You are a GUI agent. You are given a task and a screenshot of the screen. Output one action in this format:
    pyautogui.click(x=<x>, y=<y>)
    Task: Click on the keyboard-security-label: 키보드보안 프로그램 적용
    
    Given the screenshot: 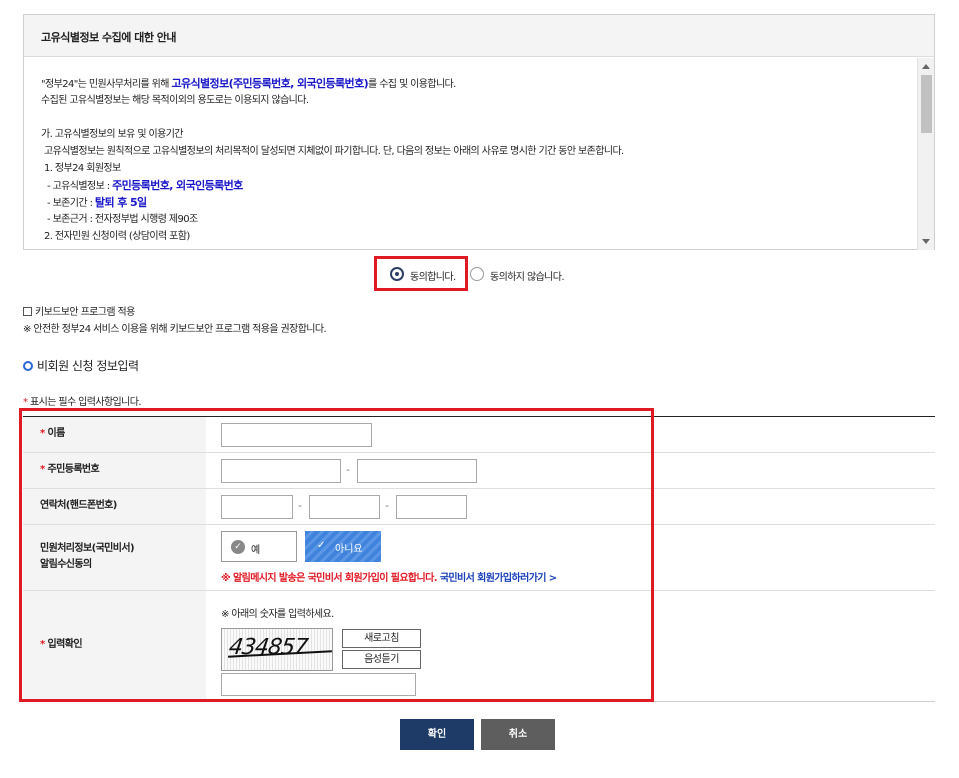 What is the action you would take?
    pyautogui.click(x=85, y=312)
    